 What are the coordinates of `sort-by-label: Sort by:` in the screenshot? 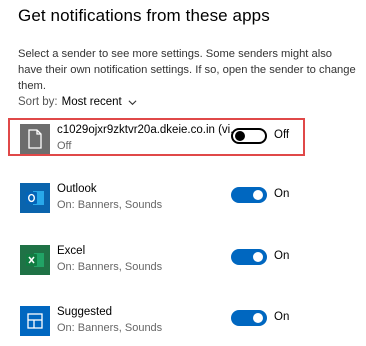 It's located at (38, 102).